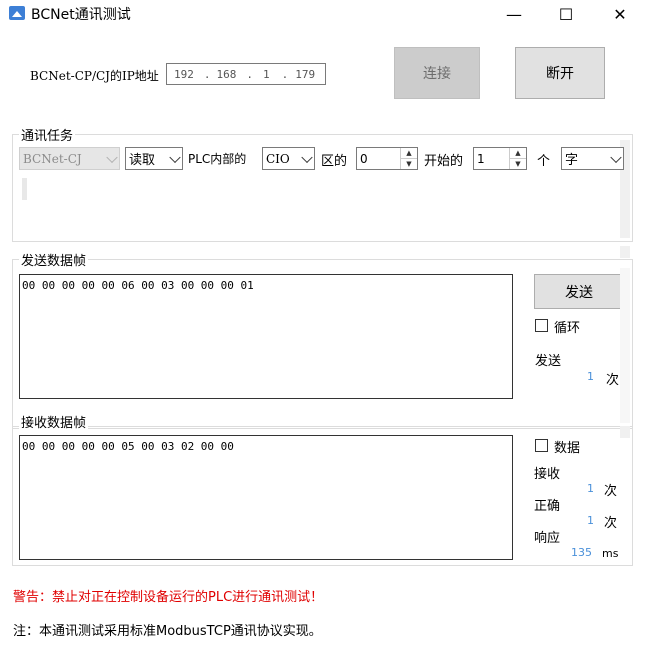 Image resolution: width=651 pixels, height=650 pixels. What do you see at coordinates (305, 74) in the screenshot?
I see `ip-octet-4: 179` at bounding box center [305, 74].